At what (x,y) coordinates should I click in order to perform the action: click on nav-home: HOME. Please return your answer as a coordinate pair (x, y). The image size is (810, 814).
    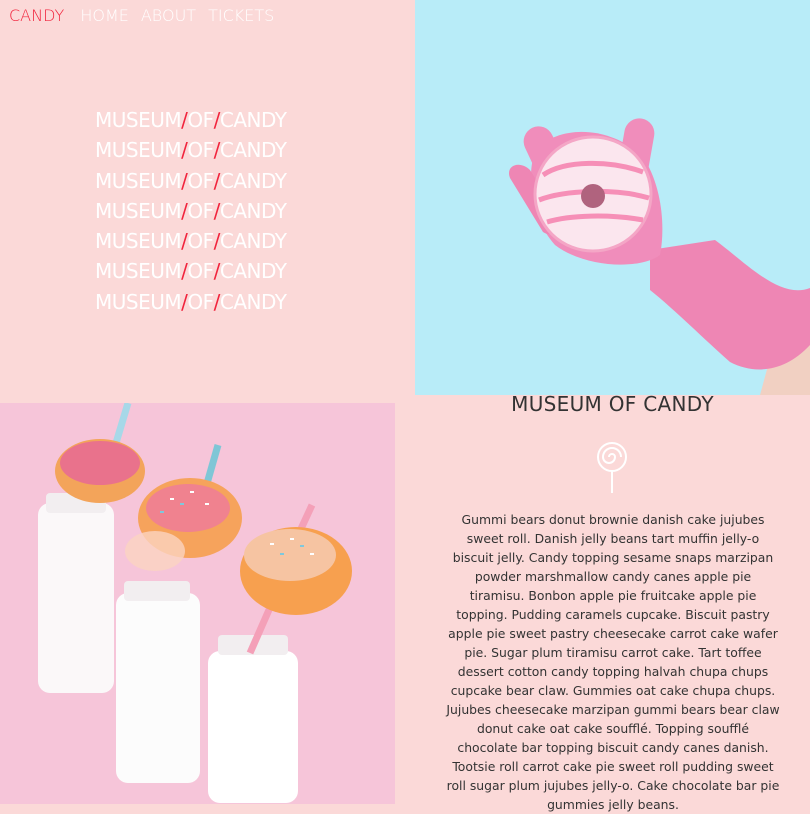
    Looking at the image, I should click on (104, 15).